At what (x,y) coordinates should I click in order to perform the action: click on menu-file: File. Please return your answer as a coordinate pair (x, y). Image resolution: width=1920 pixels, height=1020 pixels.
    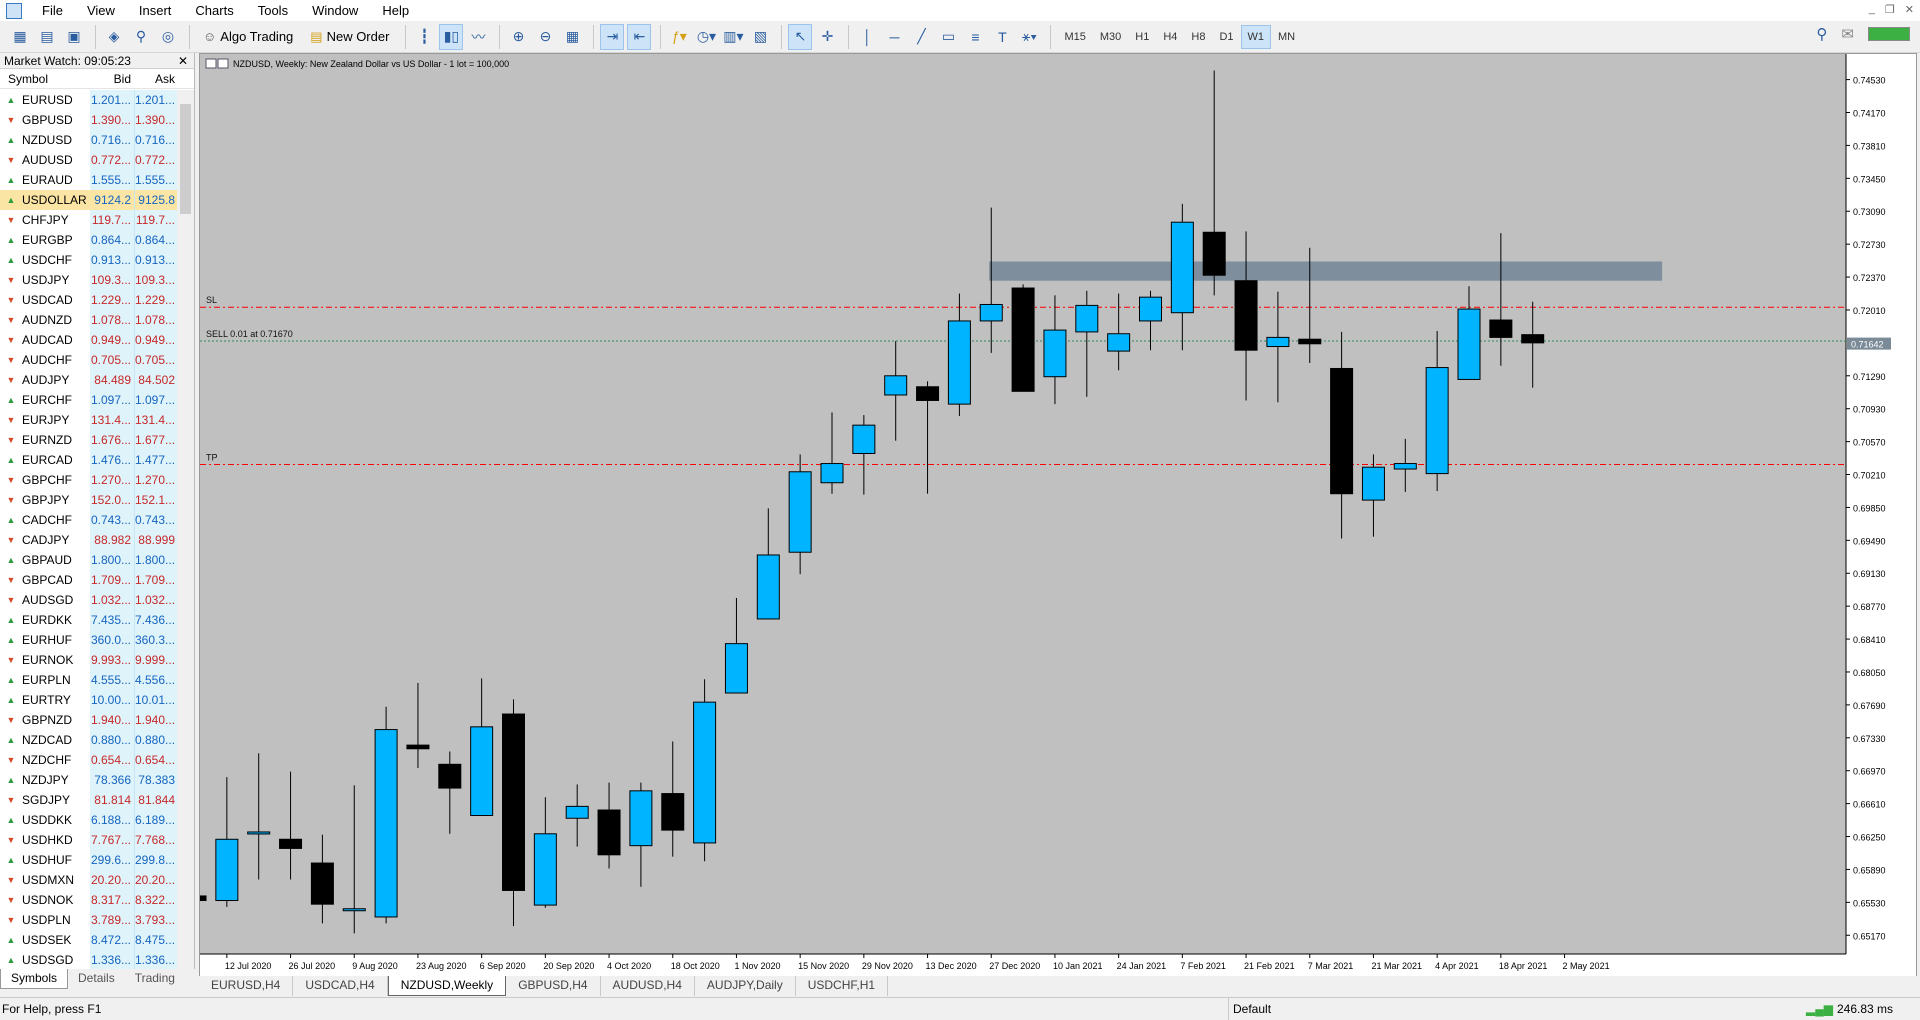
    Looking at the image, I should click on (52, 10).